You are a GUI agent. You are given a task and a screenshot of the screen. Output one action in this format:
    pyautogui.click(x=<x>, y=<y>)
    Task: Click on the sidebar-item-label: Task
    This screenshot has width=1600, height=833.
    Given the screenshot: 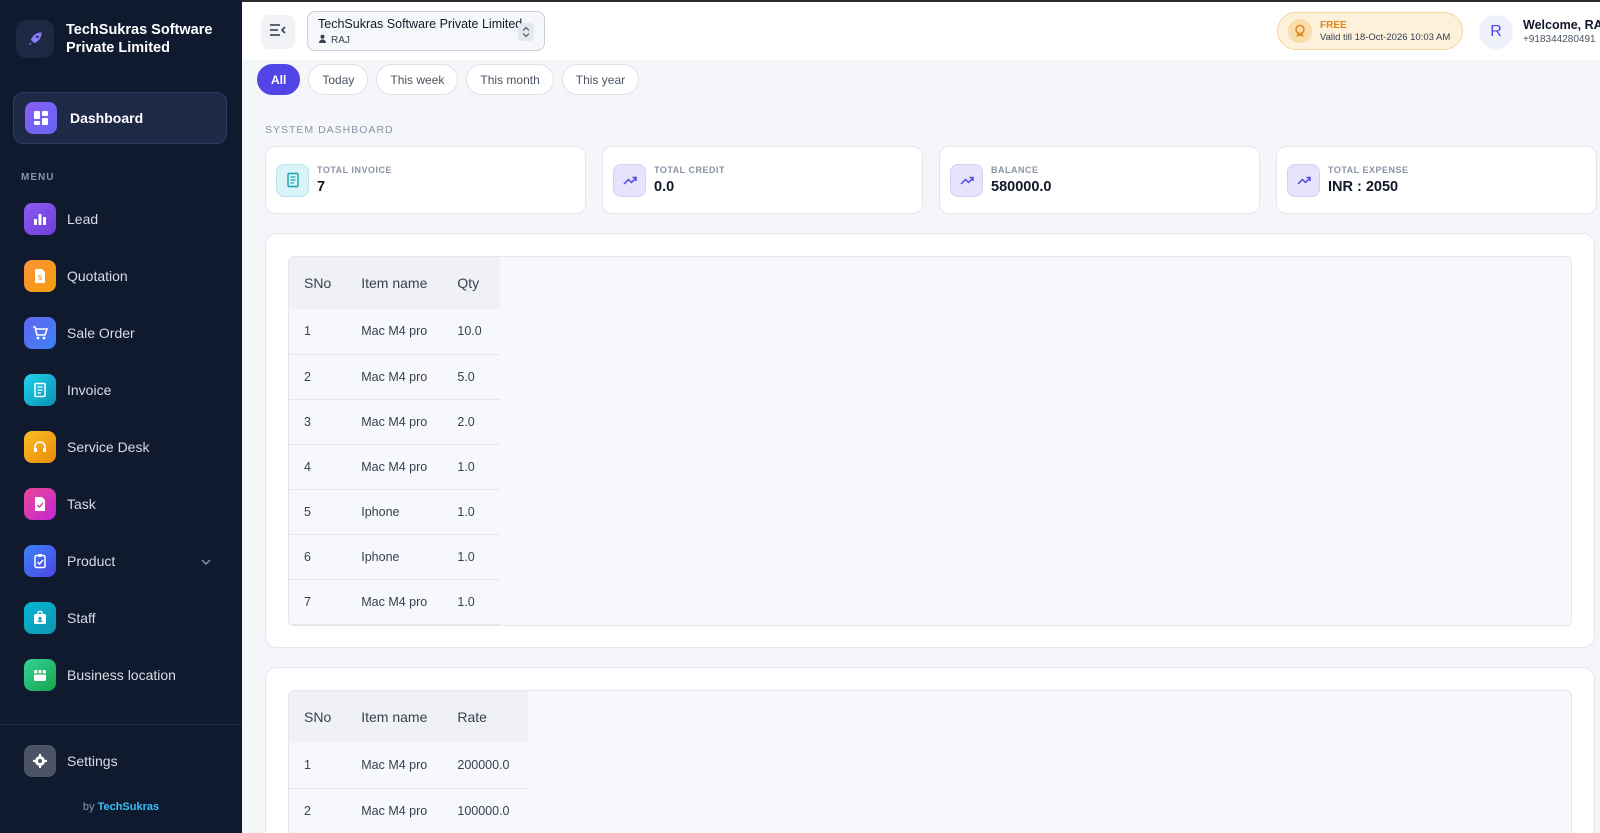 What is the action you would take?
    pyautogui.click(x=81, y=504)
    